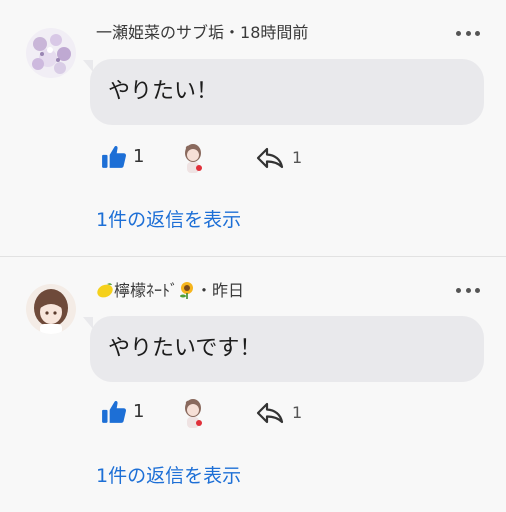 This screenshot has height=512, width=506. Describe the element at coordinates (105, 290) in the screenshot. I see `lemon-emoji` at that location.